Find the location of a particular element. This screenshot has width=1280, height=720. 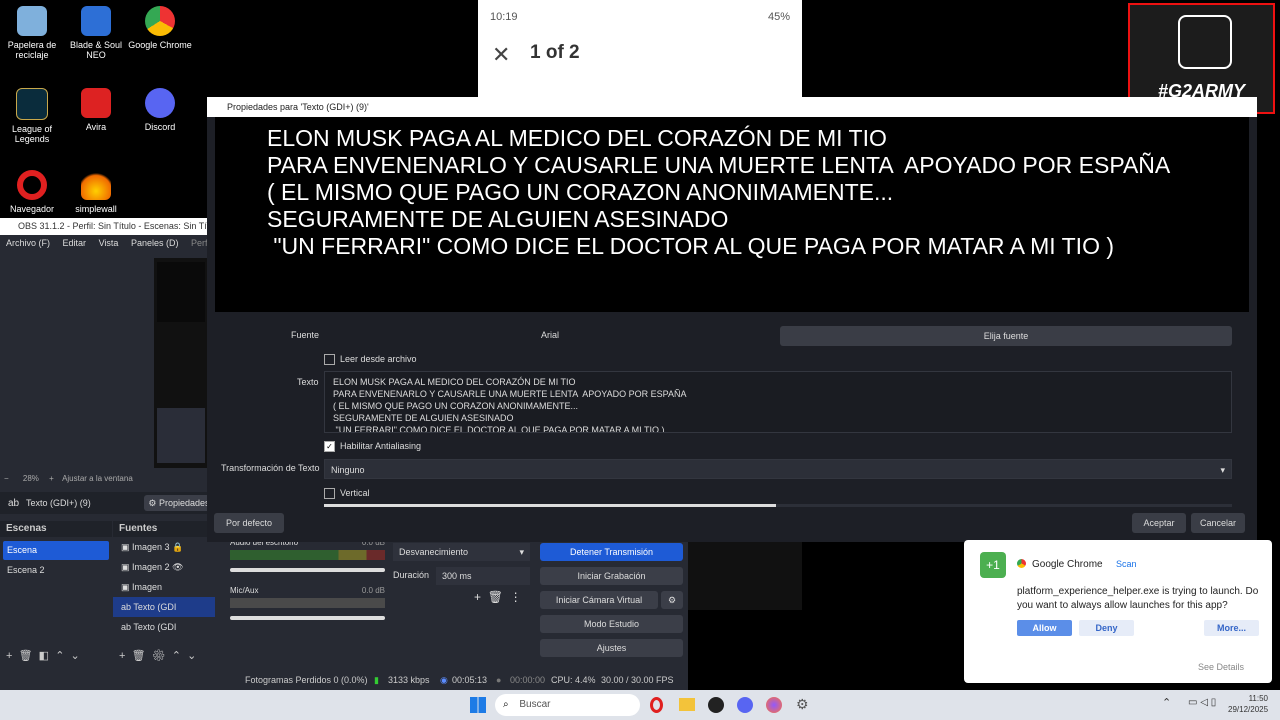

desktop-icon-avira: Avira is located at coordinates (96, 110).